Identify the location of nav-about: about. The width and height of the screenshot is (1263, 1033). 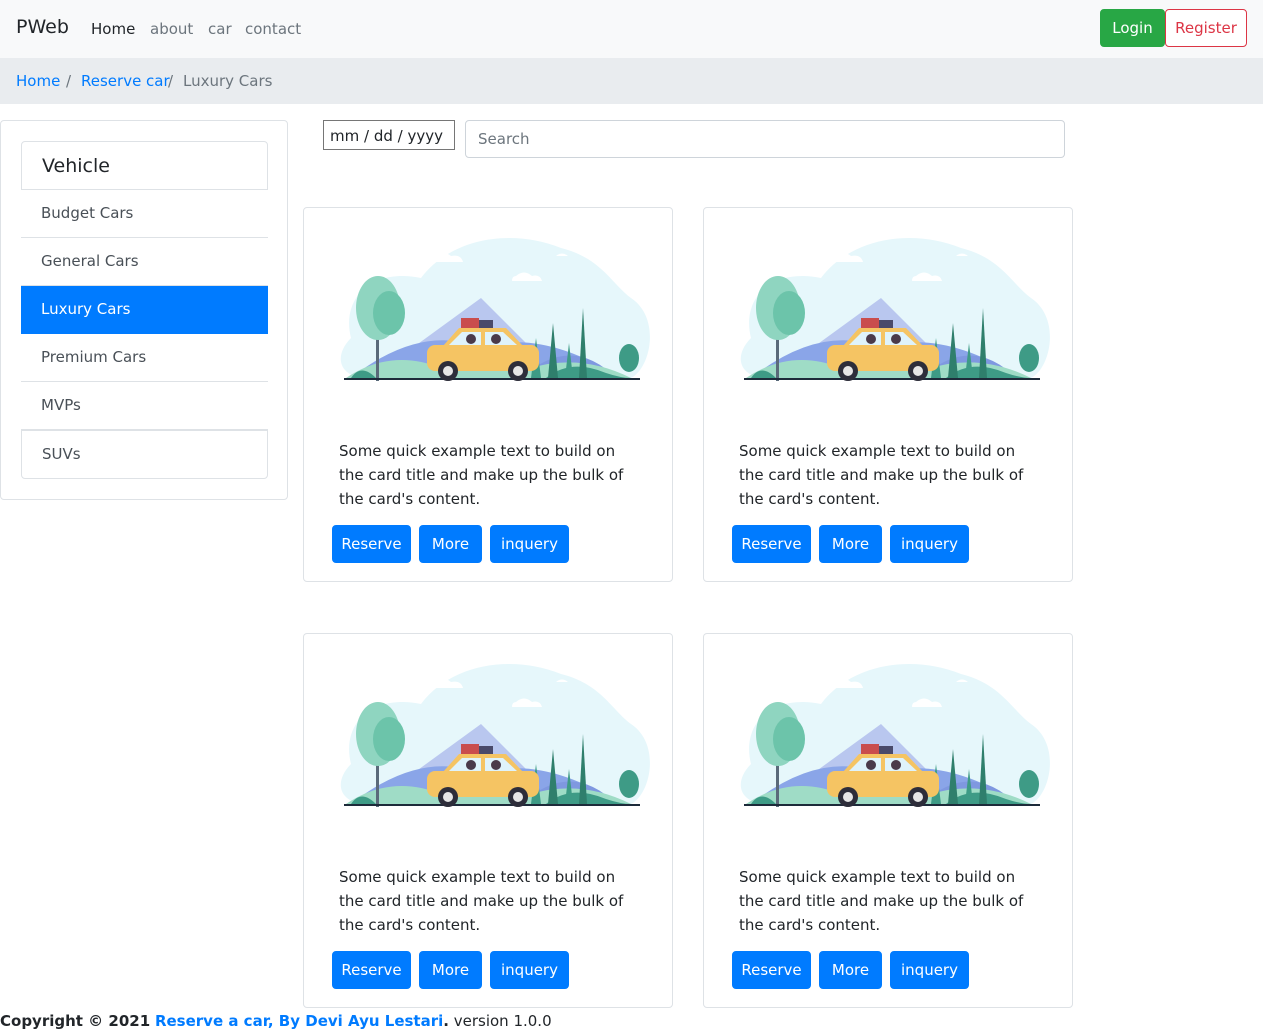
(171, 29).